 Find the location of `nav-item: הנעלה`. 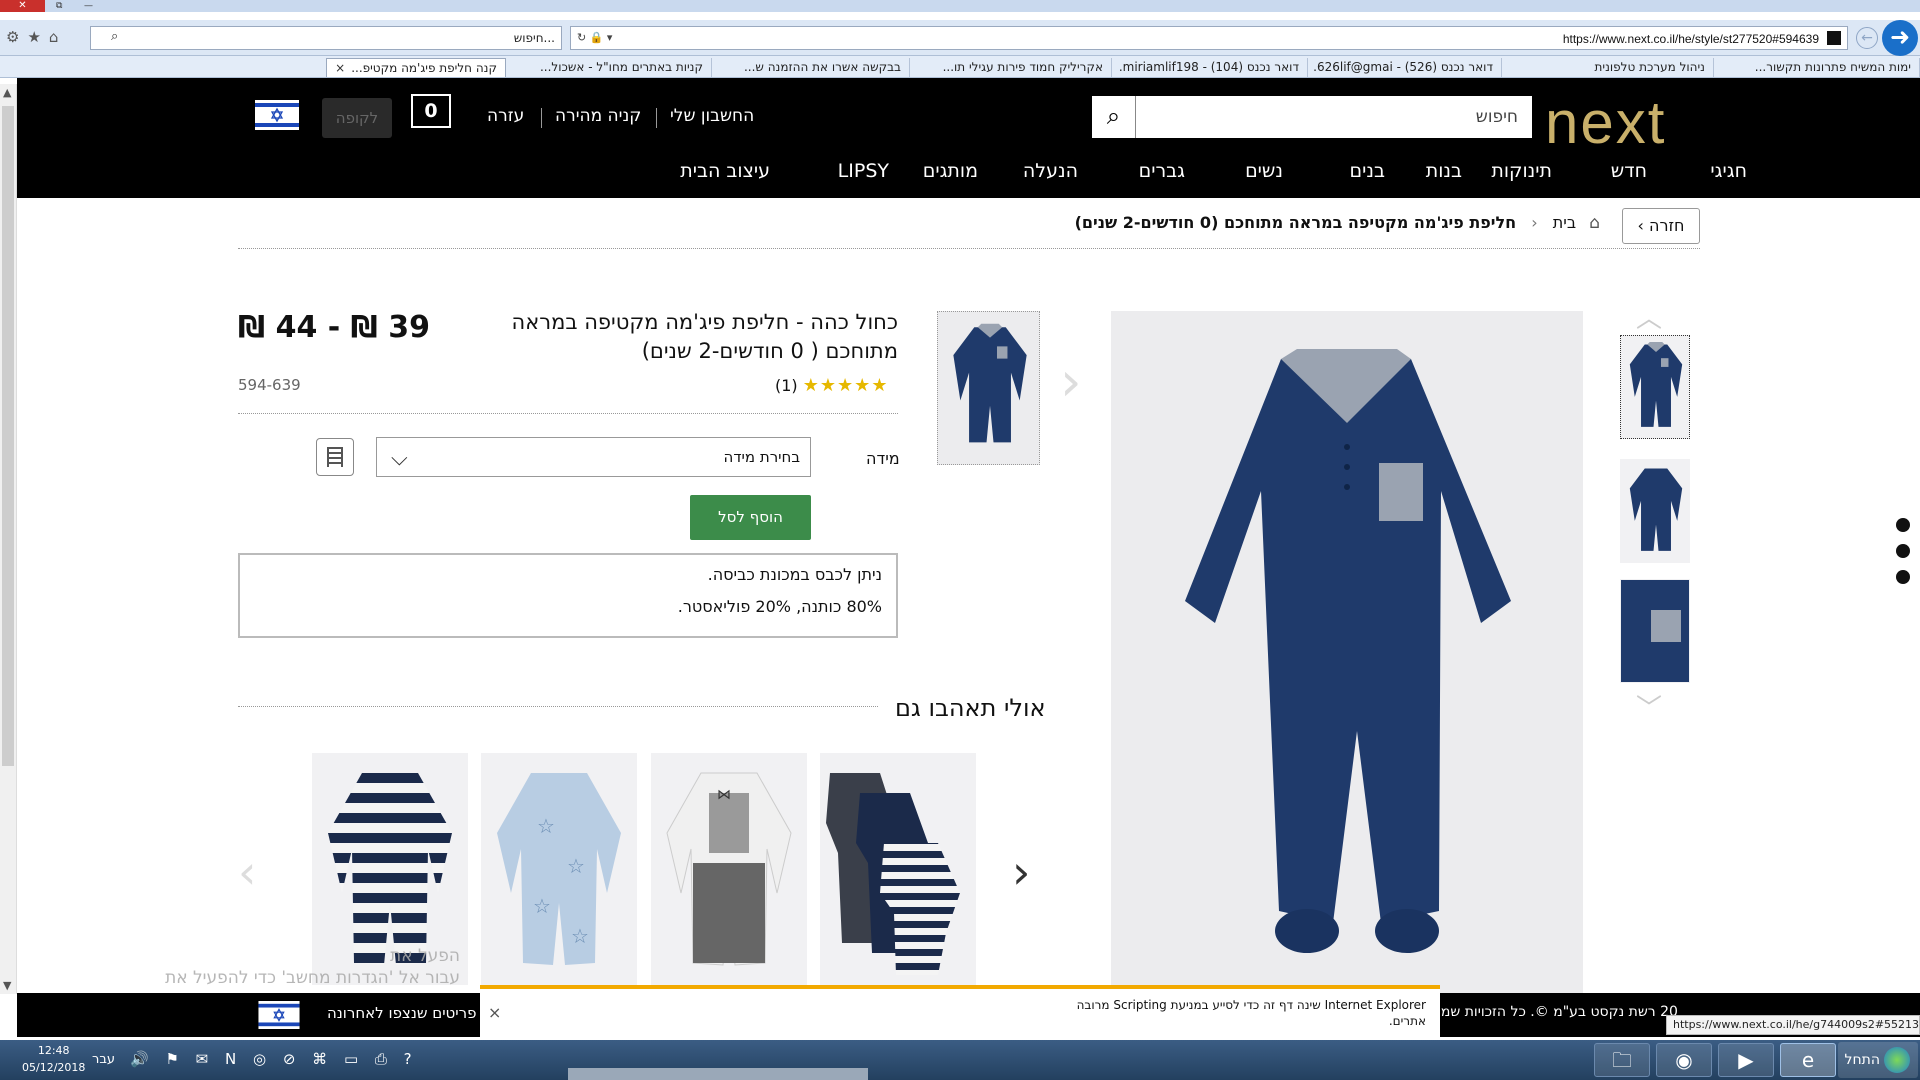

nav-item: הנעלה is located at coordinates (1050, 171).